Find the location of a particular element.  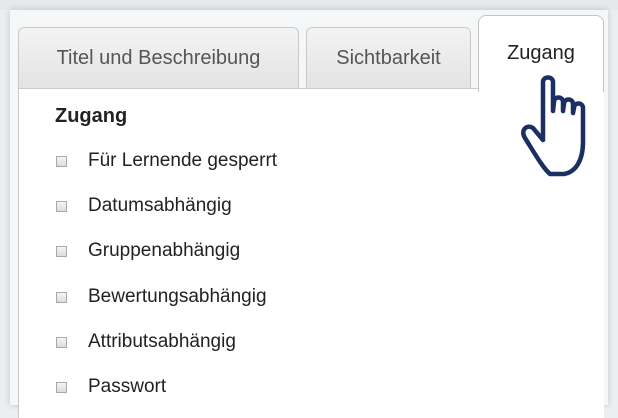

tab-label: Sichtbarkeit is located at coordinates (388, 58).